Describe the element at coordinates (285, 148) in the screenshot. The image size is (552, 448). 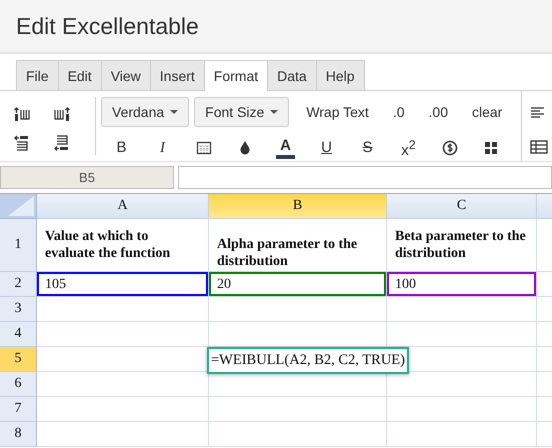
I see `font-color-button: A` at that location.